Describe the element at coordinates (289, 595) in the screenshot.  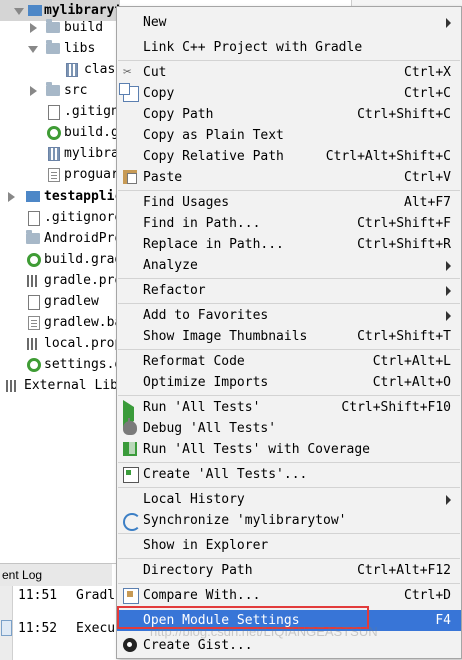
I see `menu-item-compare-with: Compare With... Ctrl+D` at that location.